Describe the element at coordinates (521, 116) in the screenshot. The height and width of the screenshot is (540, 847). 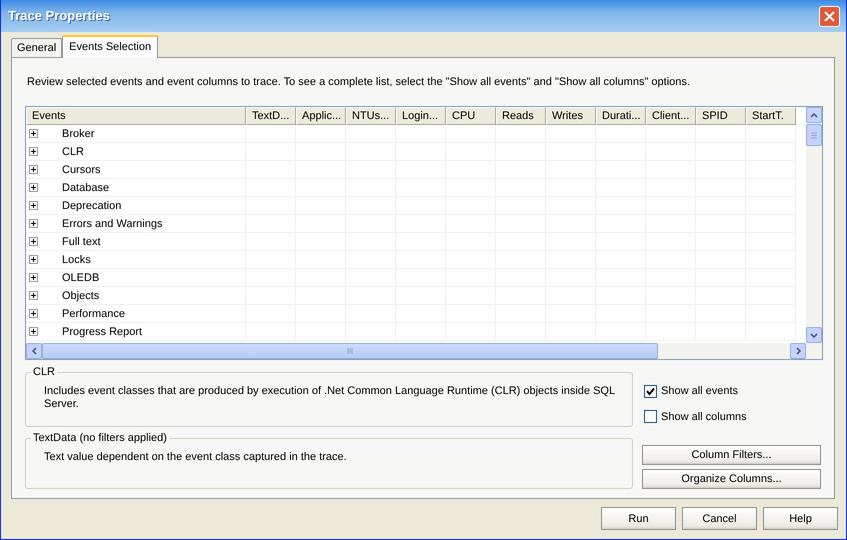
I see `column-header: Reads` at that location.